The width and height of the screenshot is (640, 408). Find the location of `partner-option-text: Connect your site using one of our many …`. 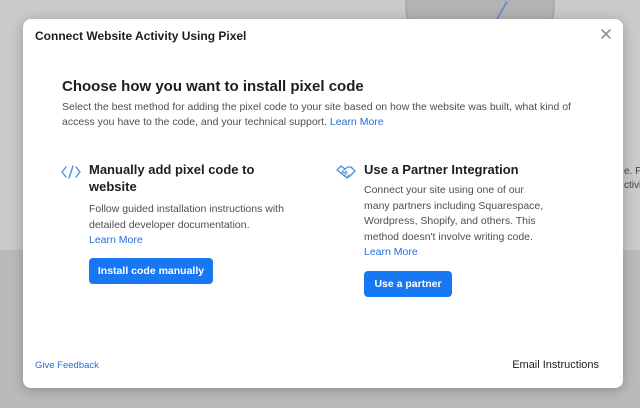

partner-option-text: Connect your site using one of our many … is located at coordinates (454, 213).